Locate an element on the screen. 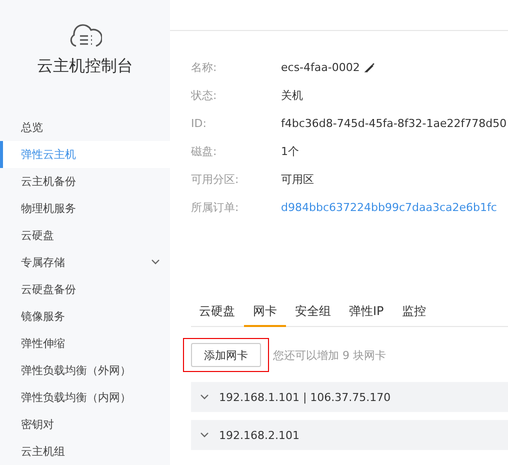 The height and width of the screenshot is (465, 508). sidebar-item: 弹性伸缩 is located at coordinates (85, 343).